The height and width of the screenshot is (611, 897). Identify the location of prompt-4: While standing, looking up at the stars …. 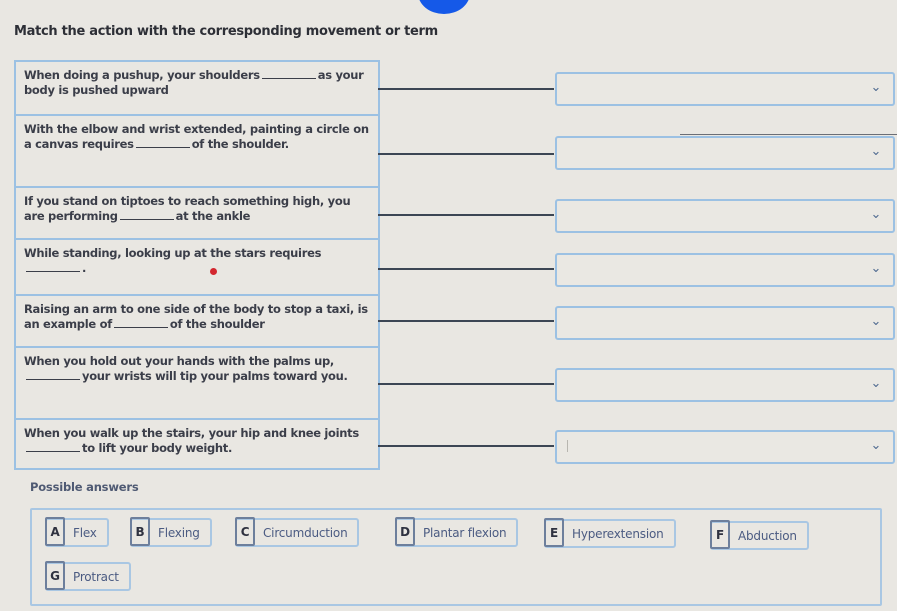
(197, 268).